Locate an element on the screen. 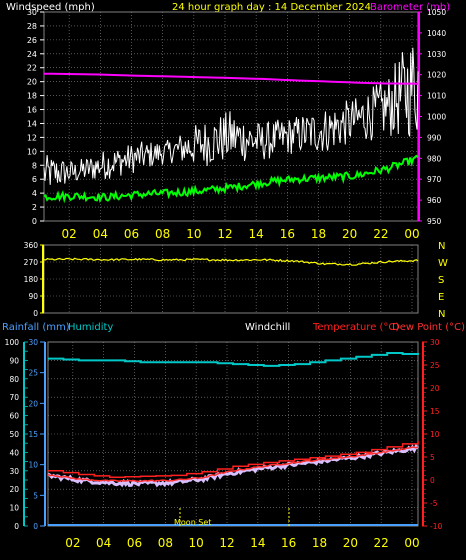 The image size is (466, 560). humidity-tick-label: 60 is located at coordinates (14, 416).